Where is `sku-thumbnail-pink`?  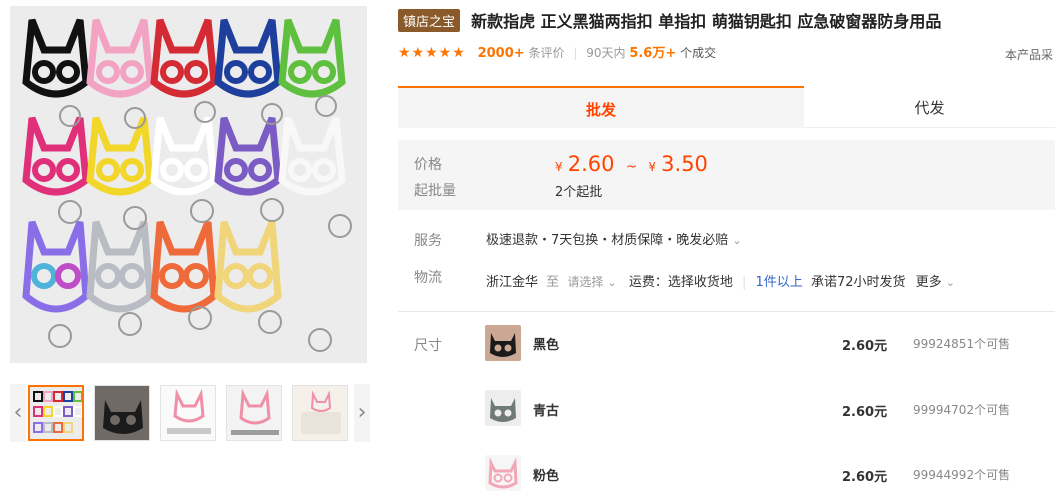
sku-thumbnail-pink is located at coordinates (503, 473).